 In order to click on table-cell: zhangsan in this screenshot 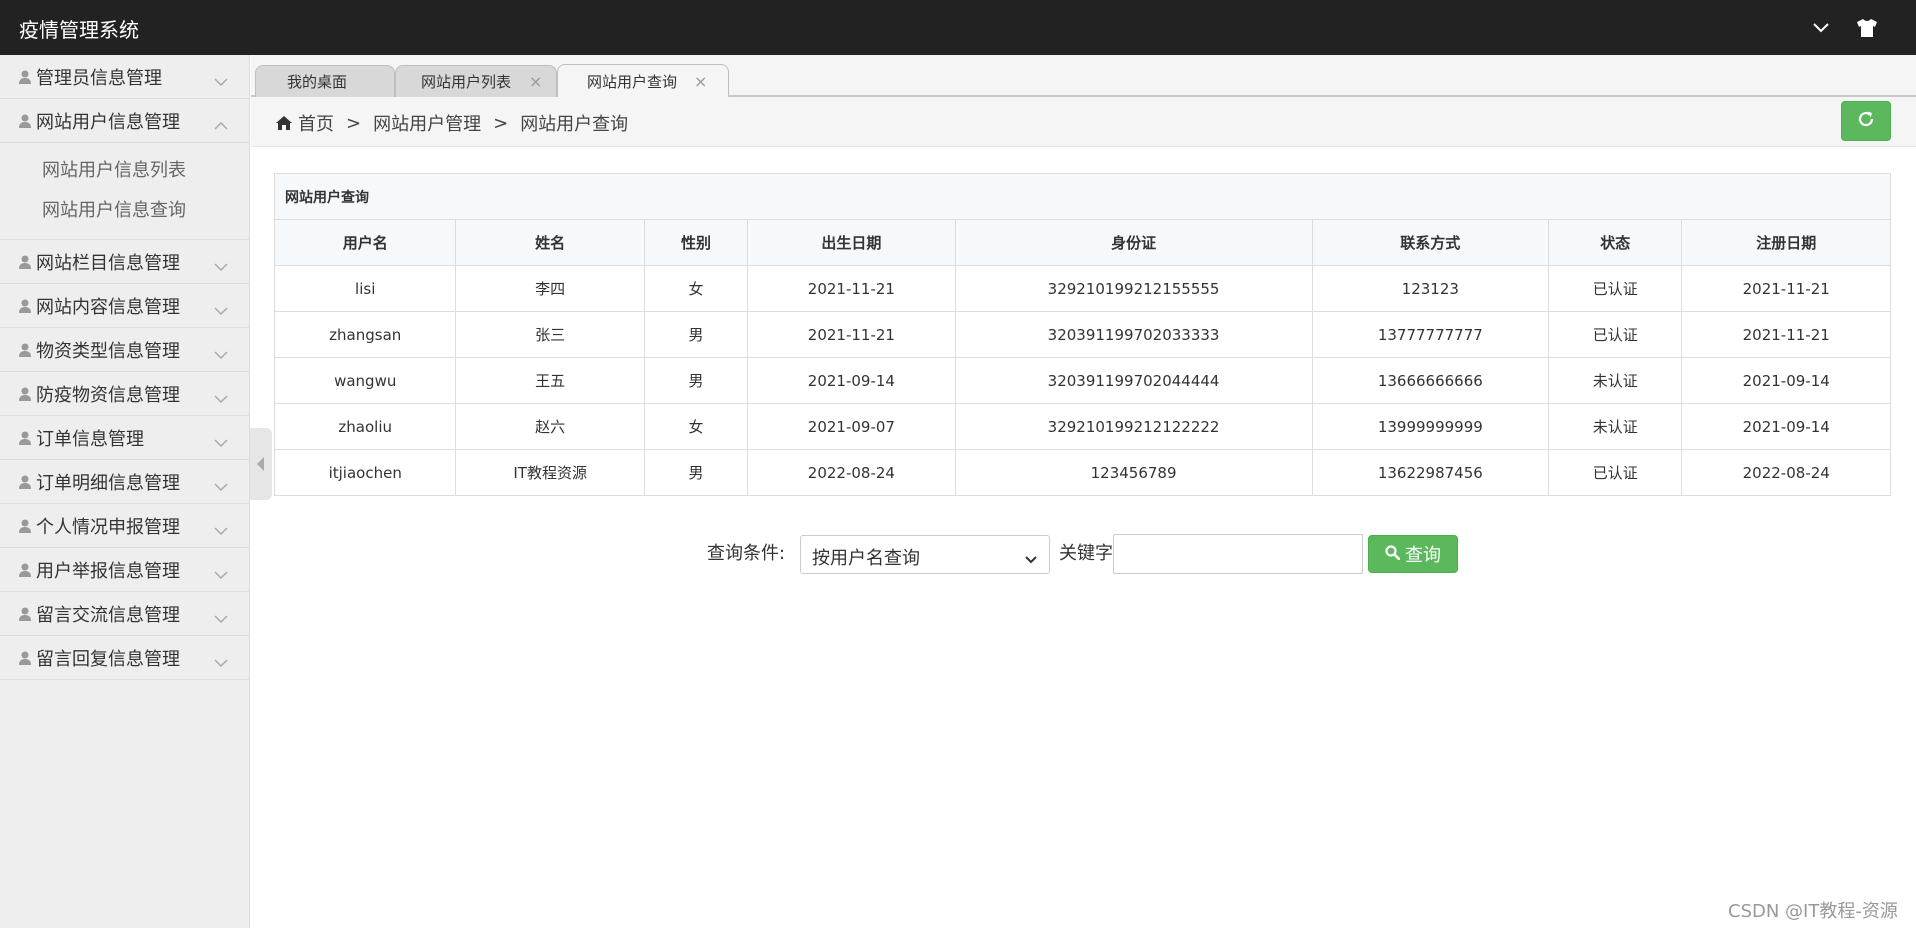, I will do `click(365, 334)`.